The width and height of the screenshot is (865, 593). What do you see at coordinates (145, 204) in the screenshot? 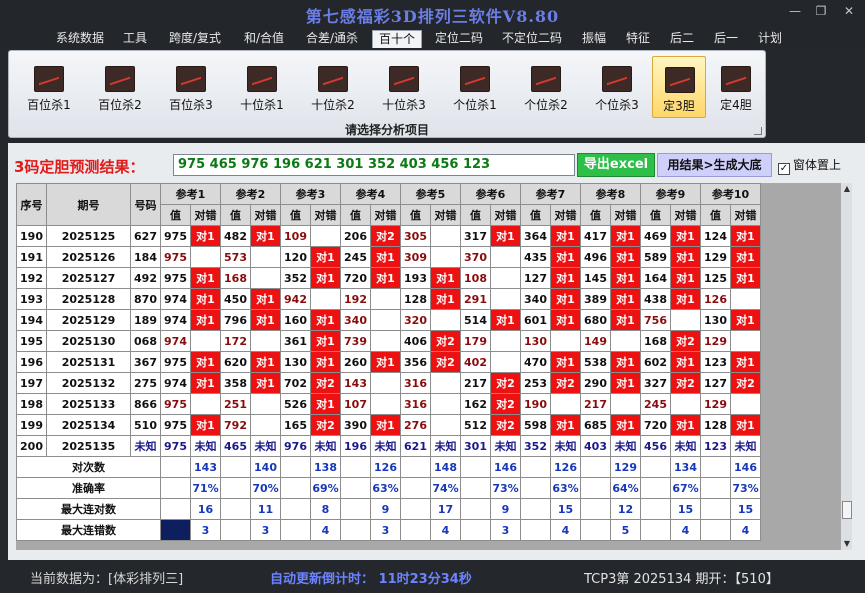
I see `header-number: 号码` at bounding box center [145, 204].